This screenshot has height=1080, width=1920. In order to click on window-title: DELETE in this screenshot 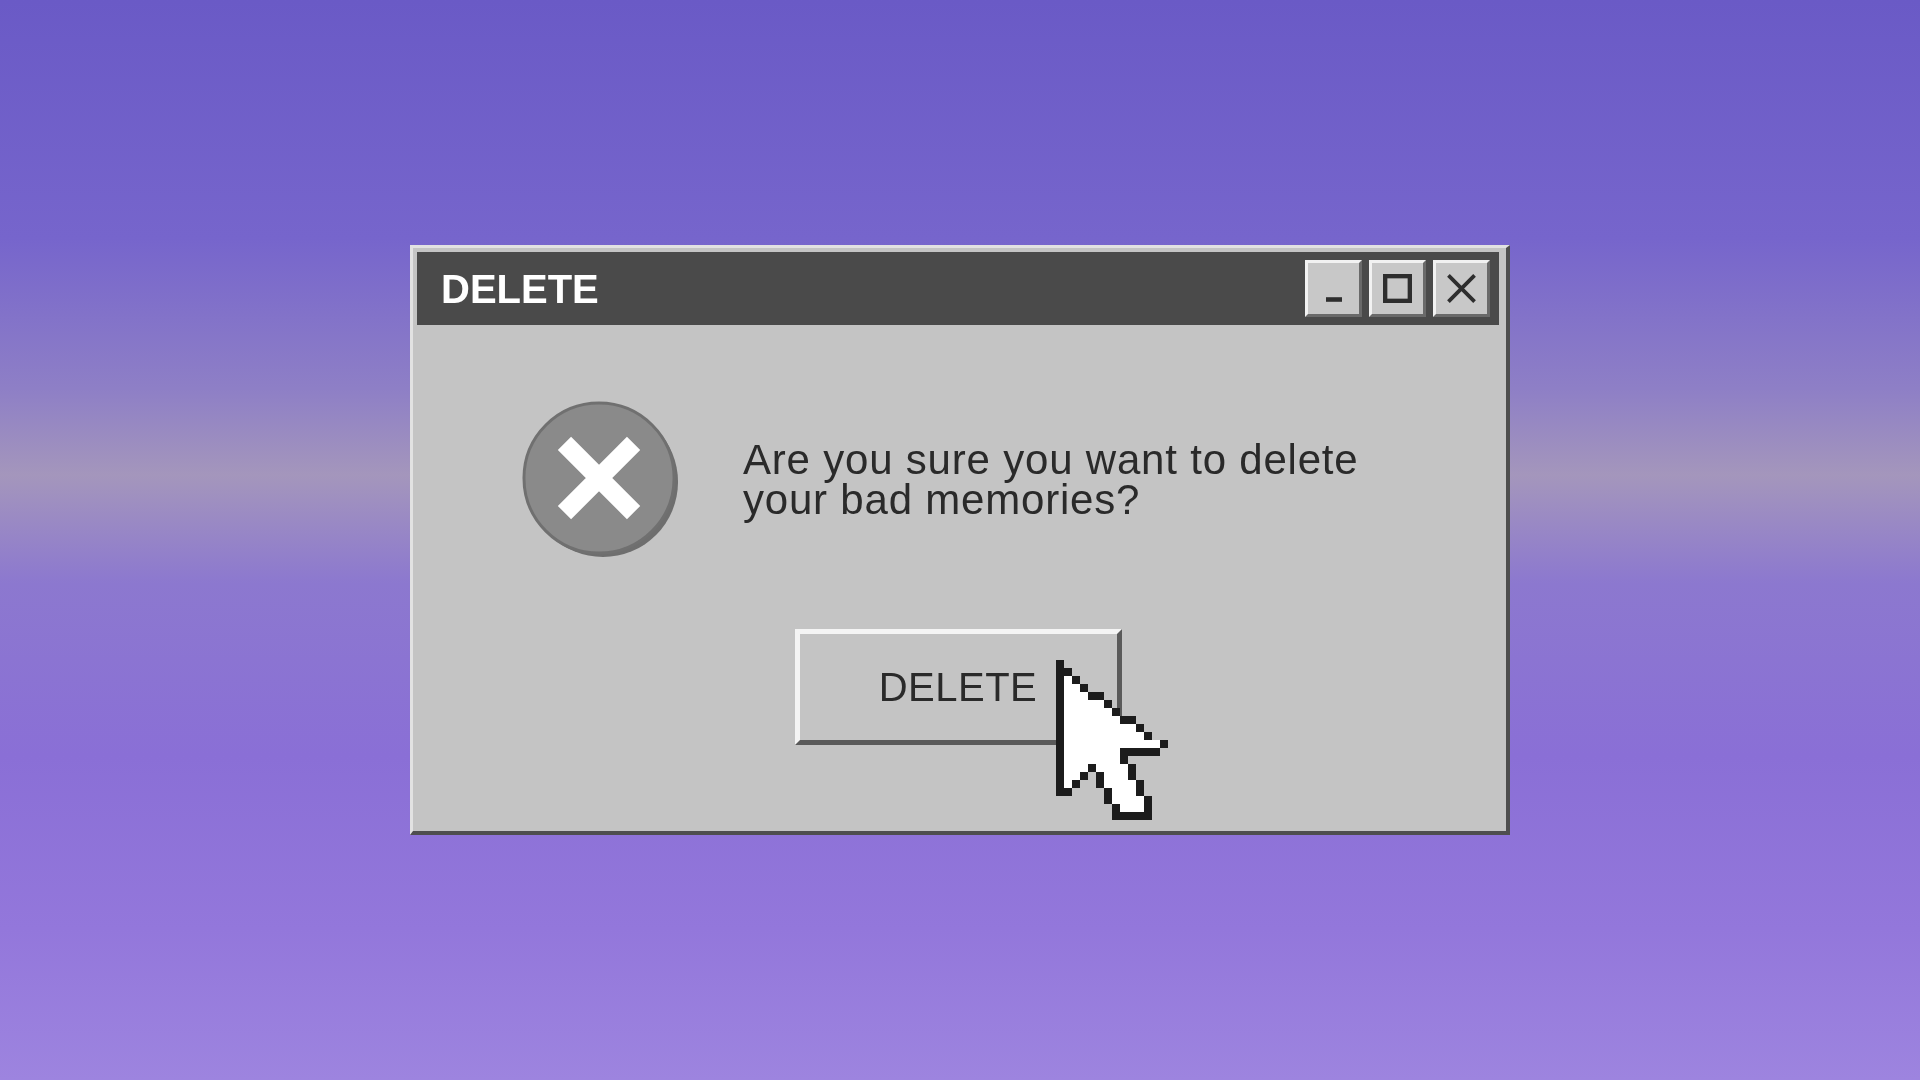, I will do `click(520, 288)`.